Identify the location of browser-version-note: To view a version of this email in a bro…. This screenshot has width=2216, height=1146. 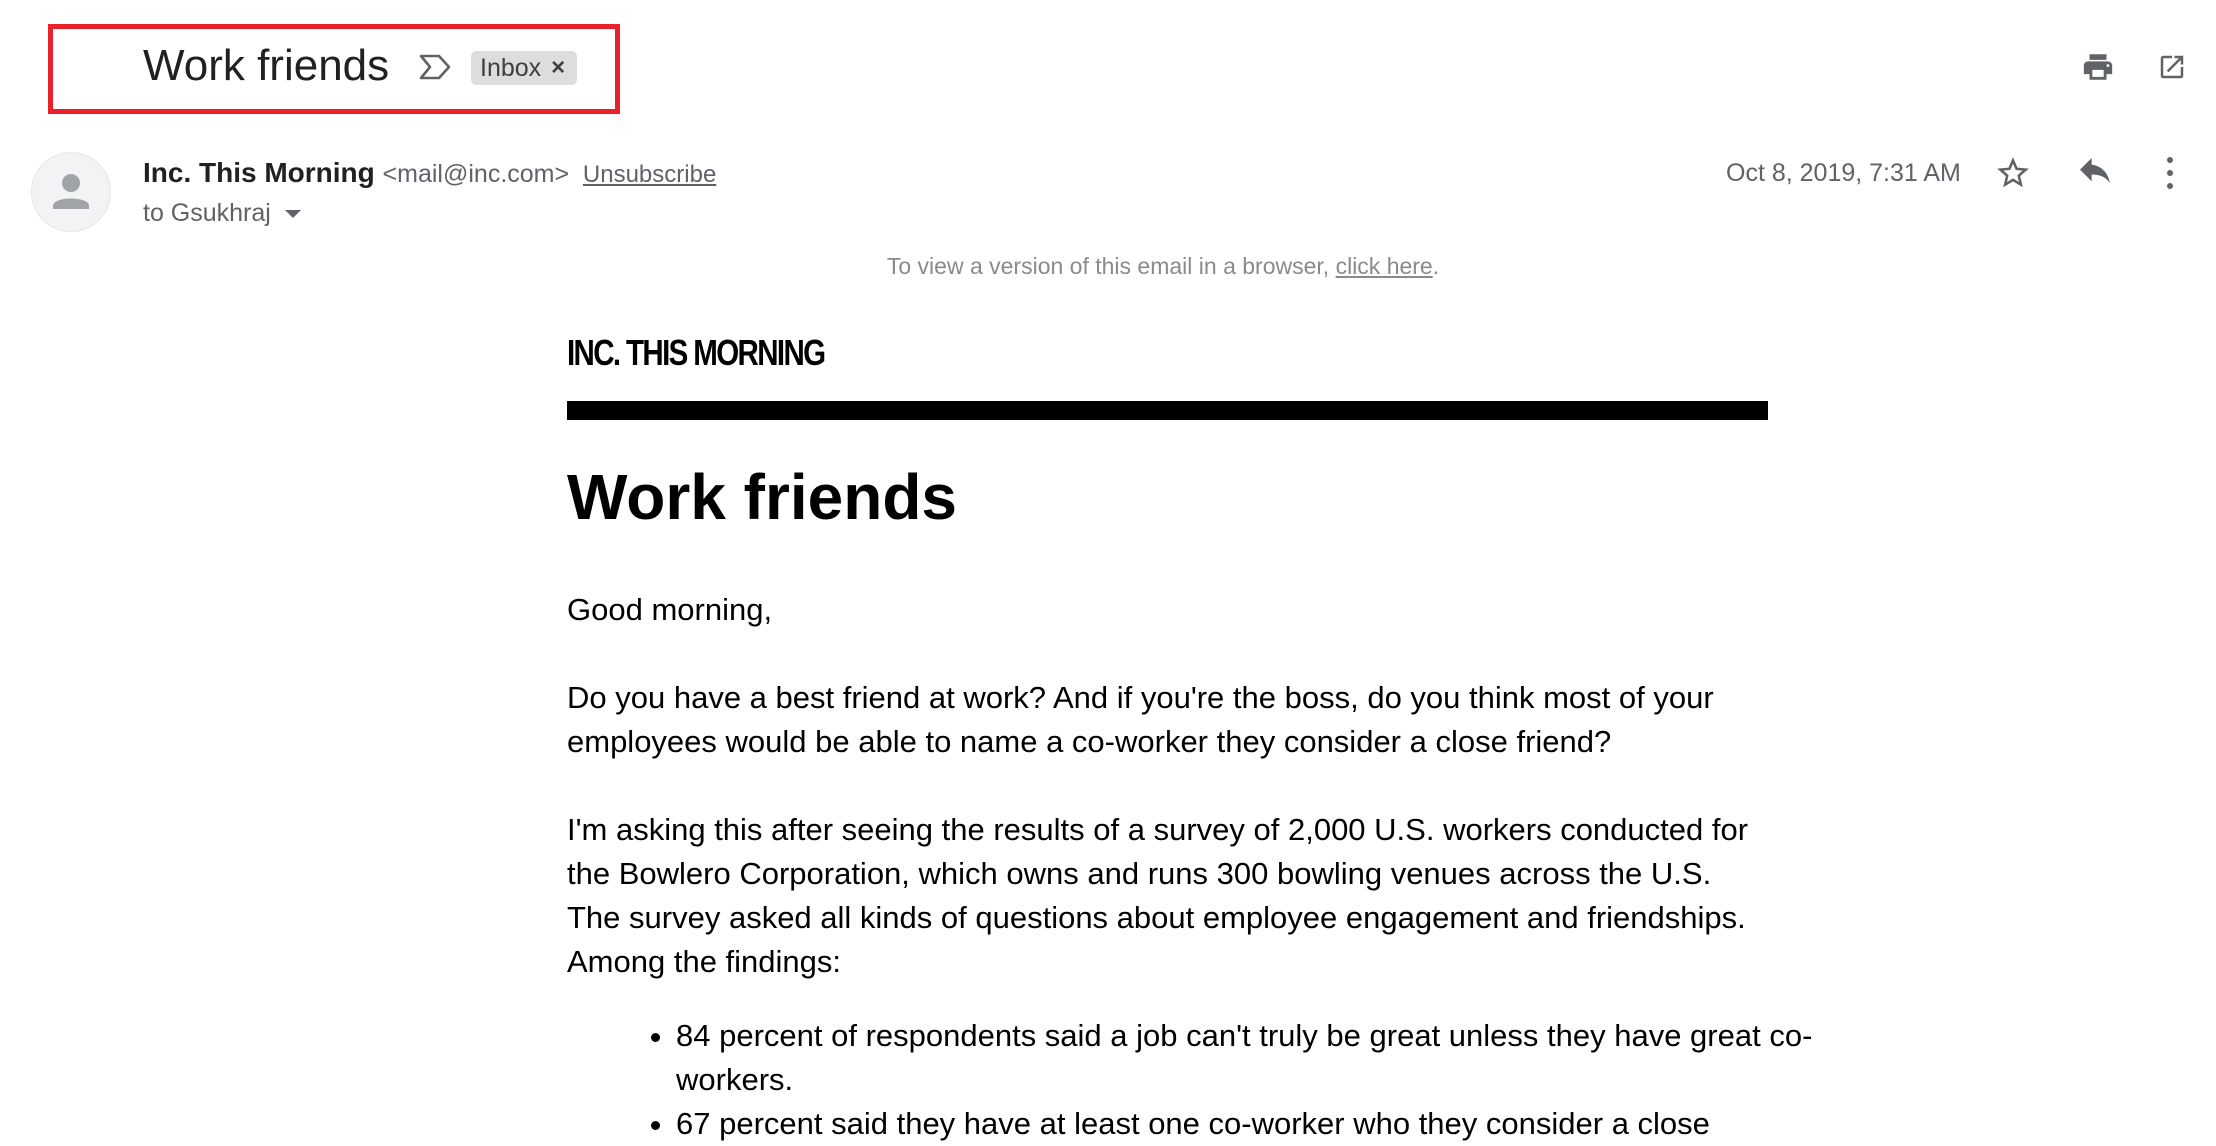
(1108, 266).